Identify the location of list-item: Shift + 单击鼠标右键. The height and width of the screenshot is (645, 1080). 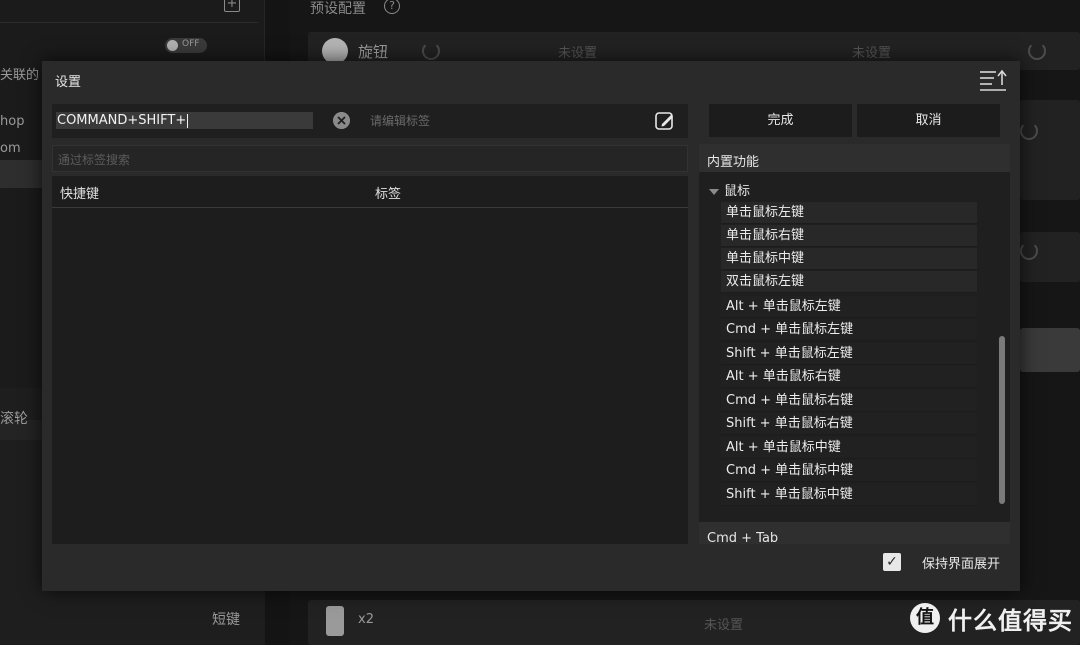
(849, 424).